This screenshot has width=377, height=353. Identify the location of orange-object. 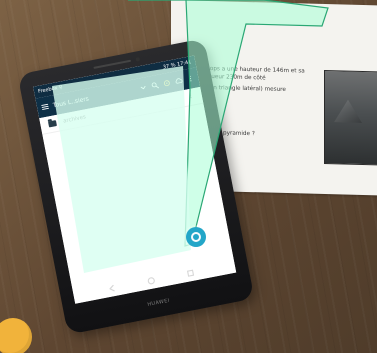
(16, 335).